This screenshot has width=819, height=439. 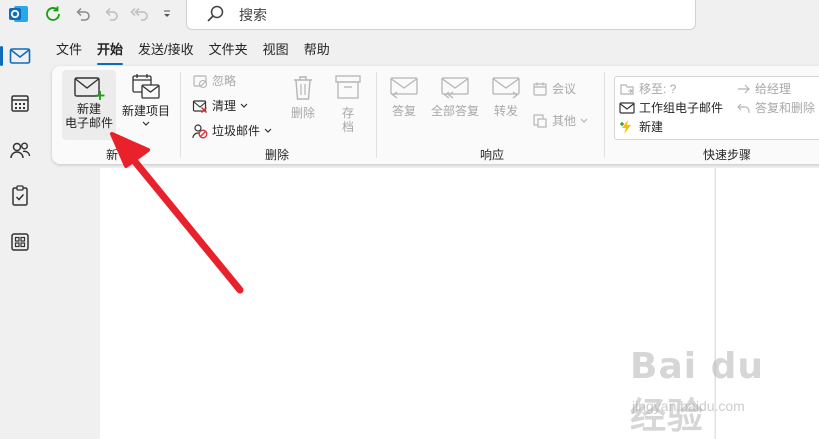 What do you see at coordinates (88, 123) in the screenshot?
I see `new-email-label-2: 电子邮件` at bounding box center [88, 123].